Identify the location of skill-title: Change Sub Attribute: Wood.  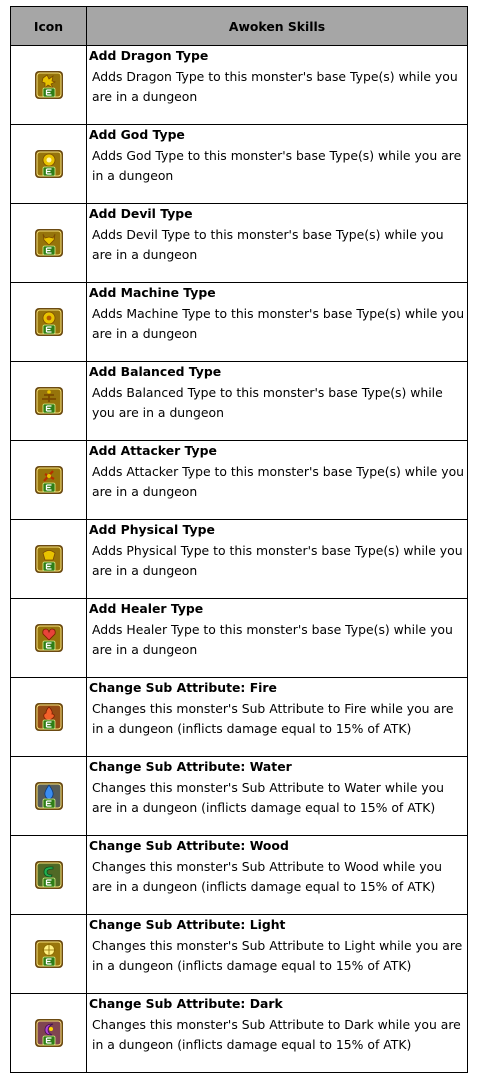
(189, 845).